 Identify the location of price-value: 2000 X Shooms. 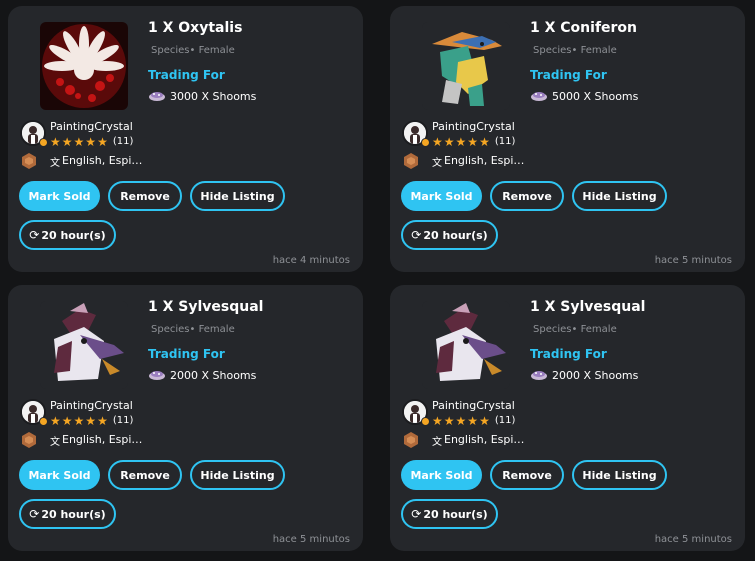
(213, 375).